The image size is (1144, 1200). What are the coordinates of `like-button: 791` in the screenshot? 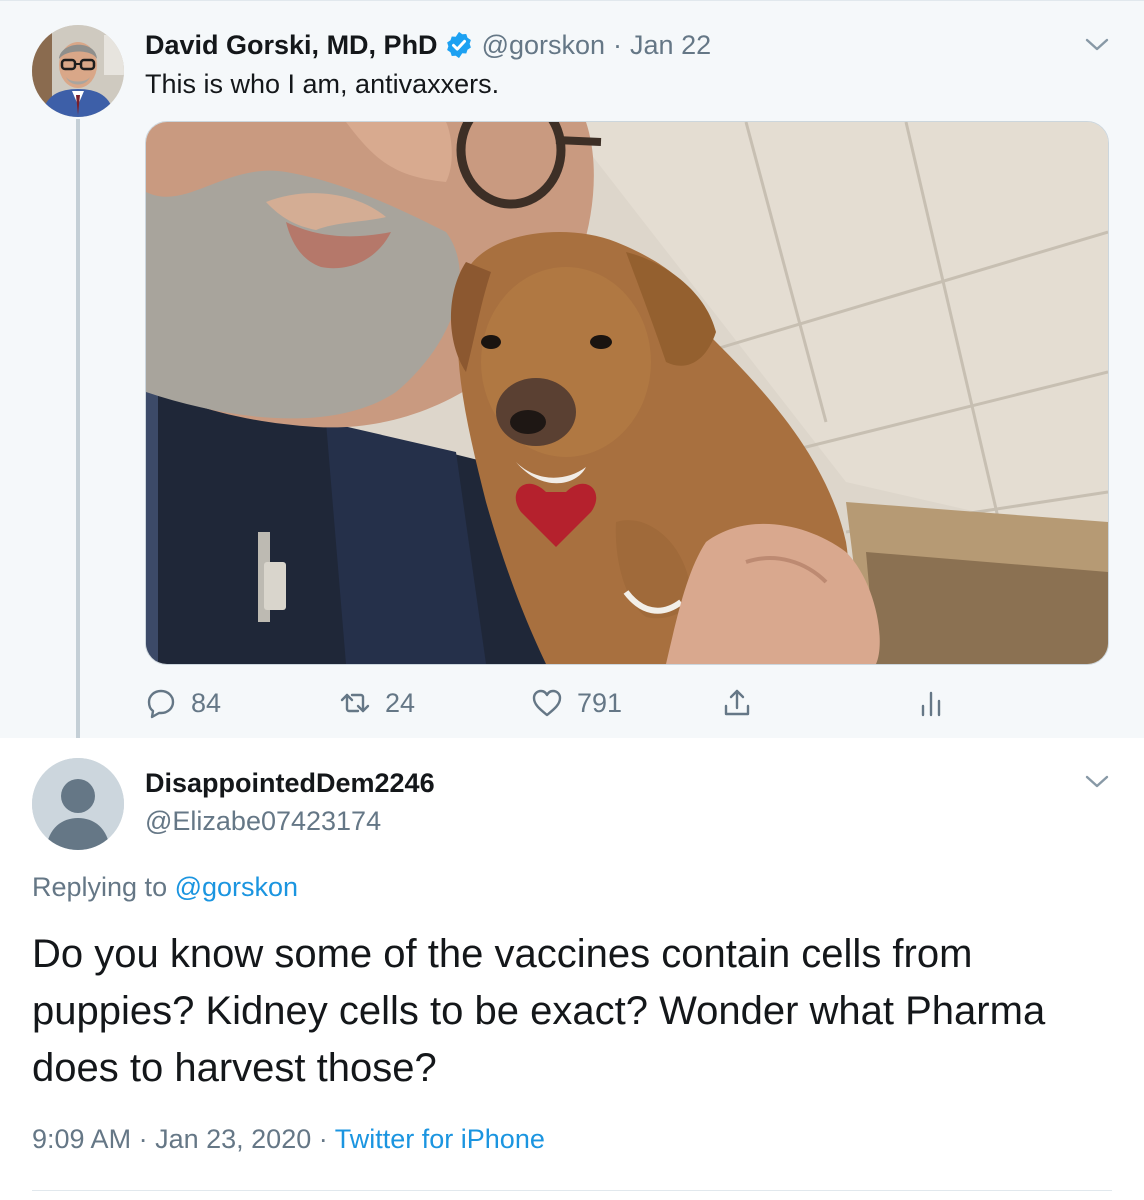 It's located at (576, 703).